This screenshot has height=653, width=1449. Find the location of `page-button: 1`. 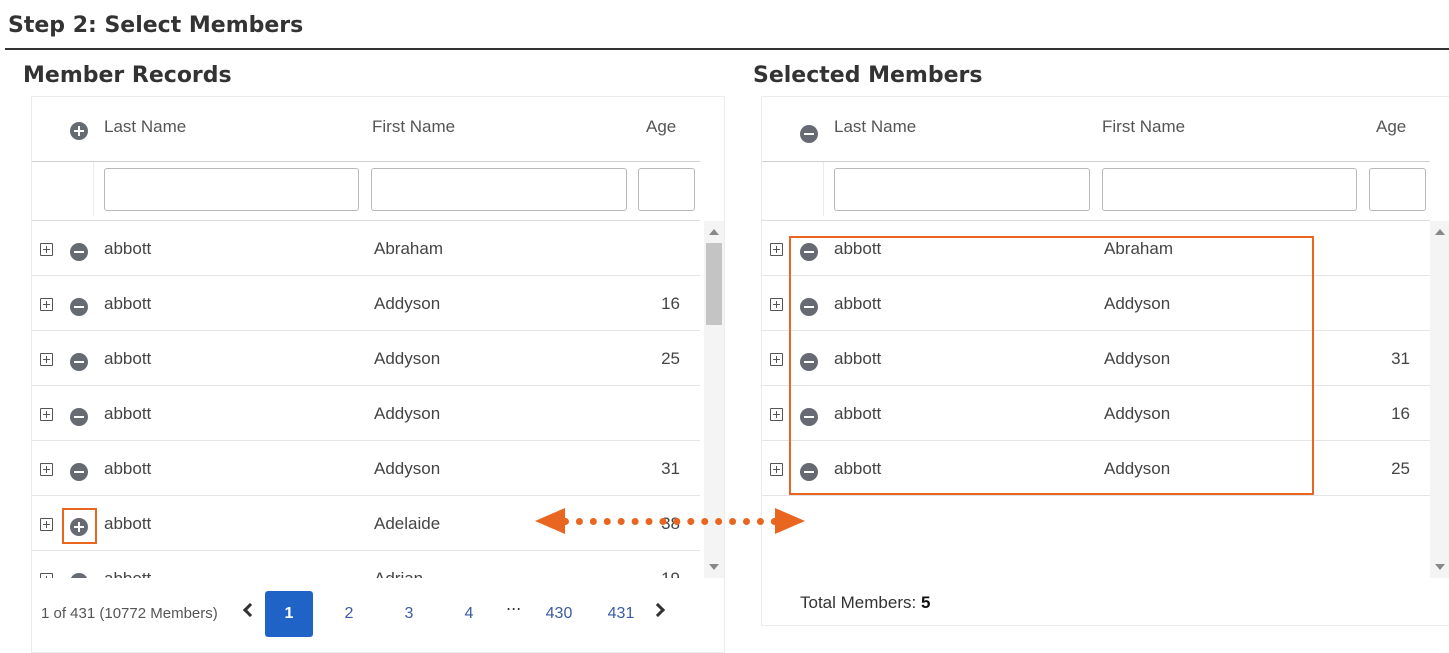

page-button: 1 is located at coordinates (289, 614).